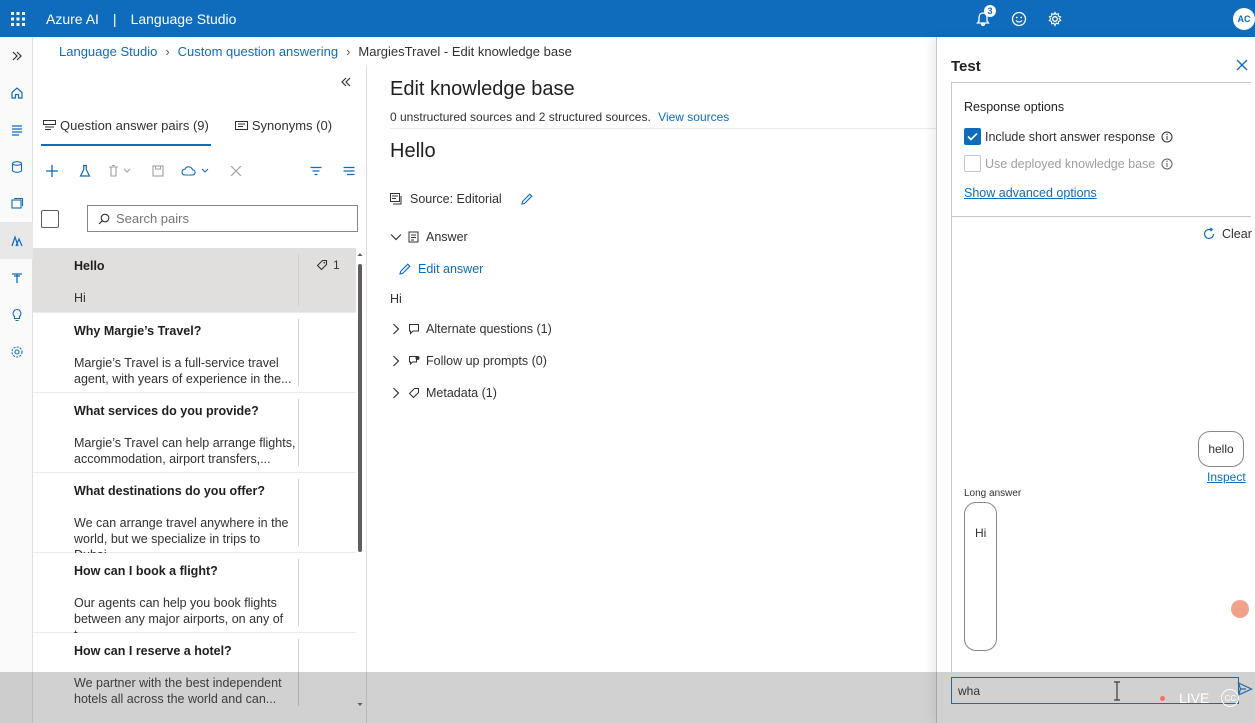  What do you see at coordinates (316, 171) in the screenshot?
I see `filter-button` at bounding box center [316, 171].